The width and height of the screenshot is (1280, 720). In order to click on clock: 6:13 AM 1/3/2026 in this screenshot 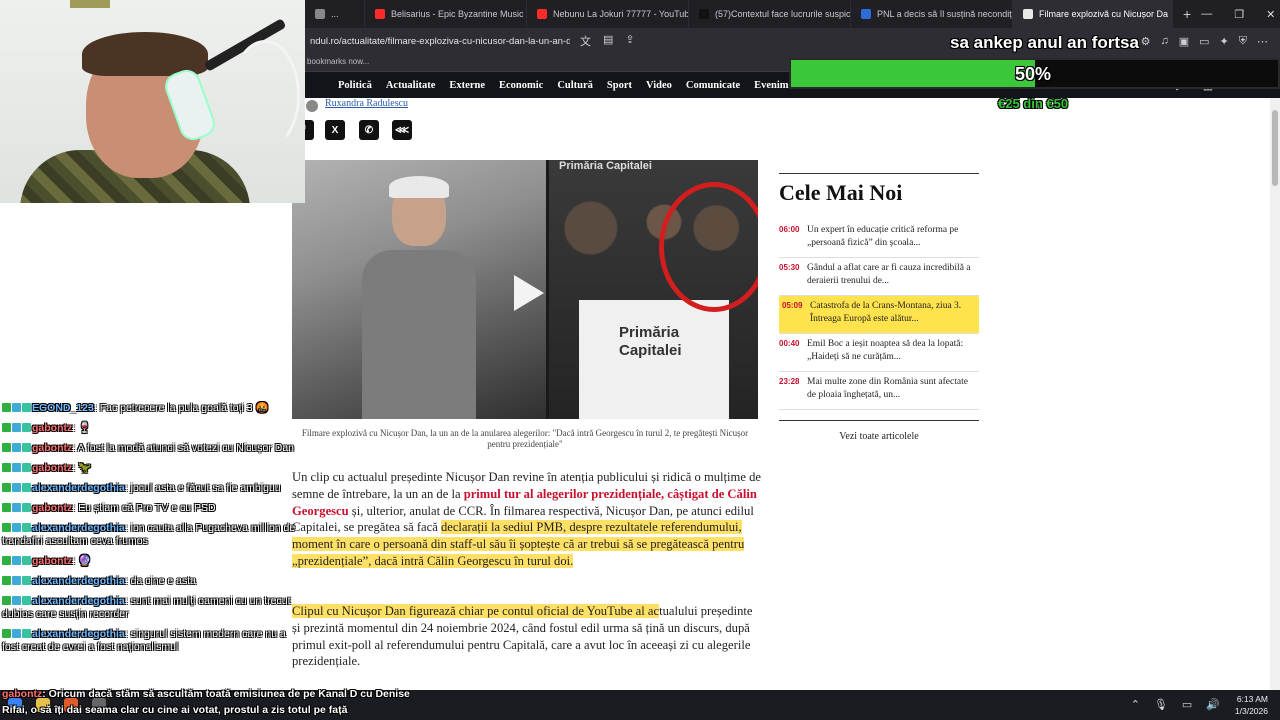, I will do `click(1251, 705)`.